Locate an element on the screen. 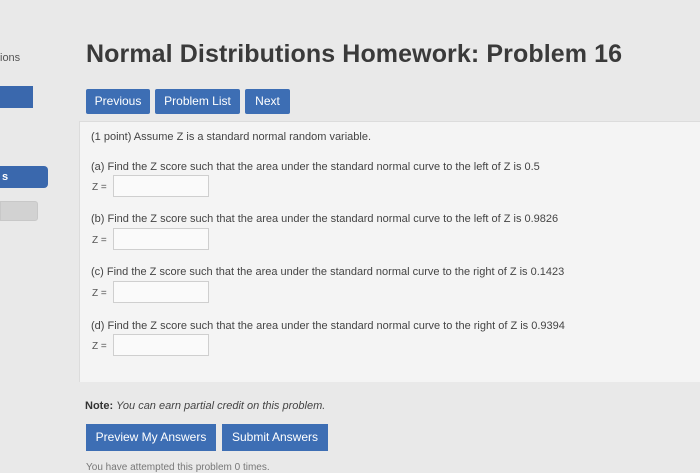  answer-input-c is located at coordinates (161, 292).